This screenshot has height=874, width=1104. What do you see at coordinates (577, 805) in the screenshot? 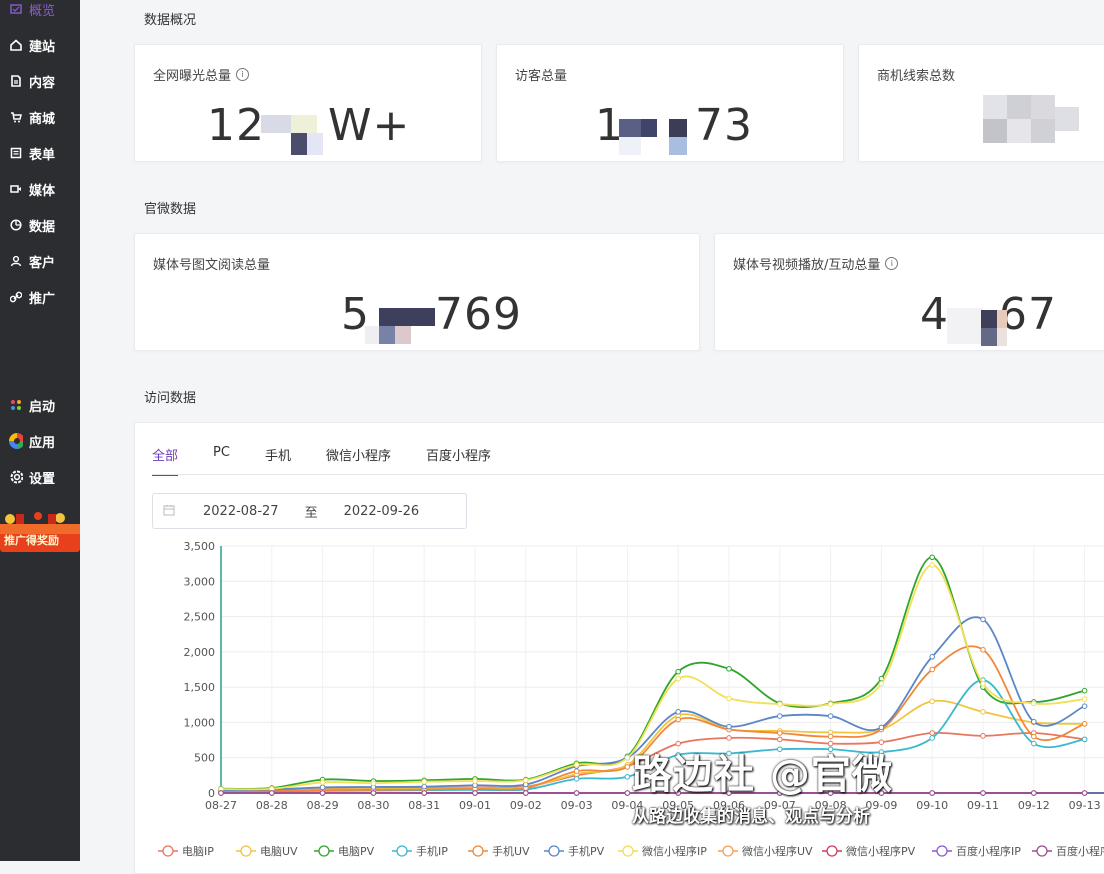
I see `x-tick-label: 09-03` at bounding box center [577, 805].